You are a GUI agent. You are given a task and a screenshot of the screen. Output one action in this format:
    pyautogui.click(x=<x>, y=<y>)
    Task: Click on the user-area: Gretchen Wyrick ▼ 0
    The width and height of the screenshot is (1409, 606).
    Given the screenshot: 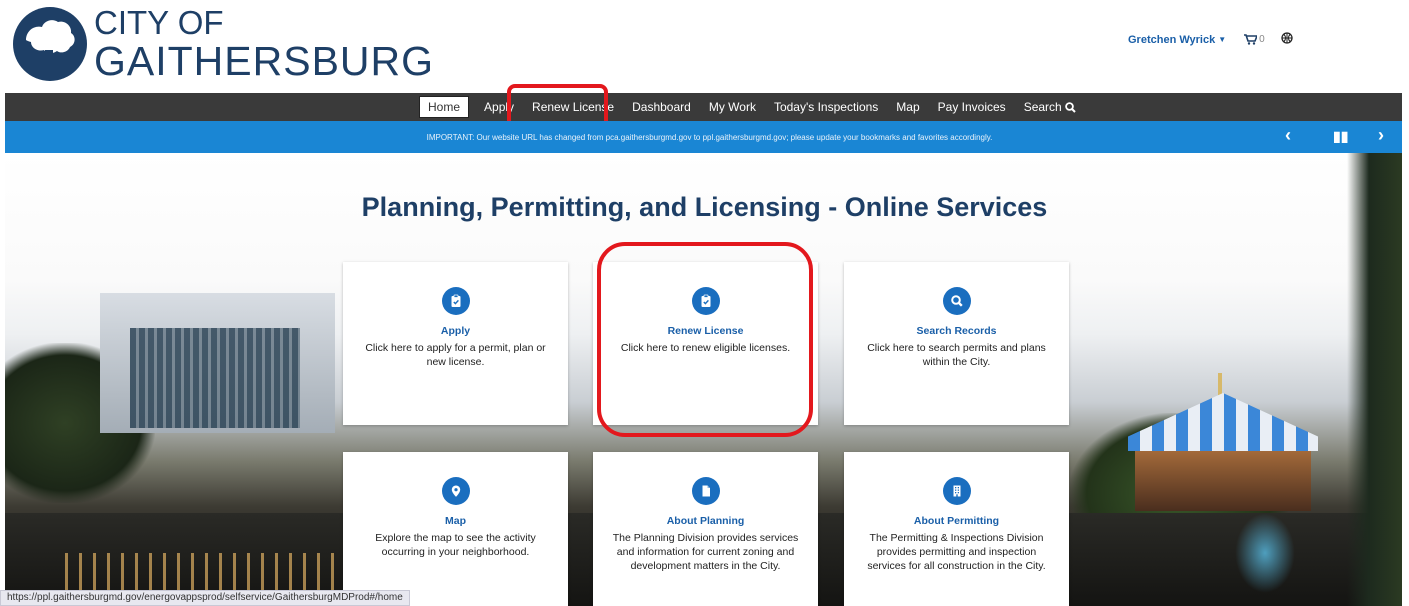 What is the action you would take?
    pyautogui.click(x=1210, y=39)
    